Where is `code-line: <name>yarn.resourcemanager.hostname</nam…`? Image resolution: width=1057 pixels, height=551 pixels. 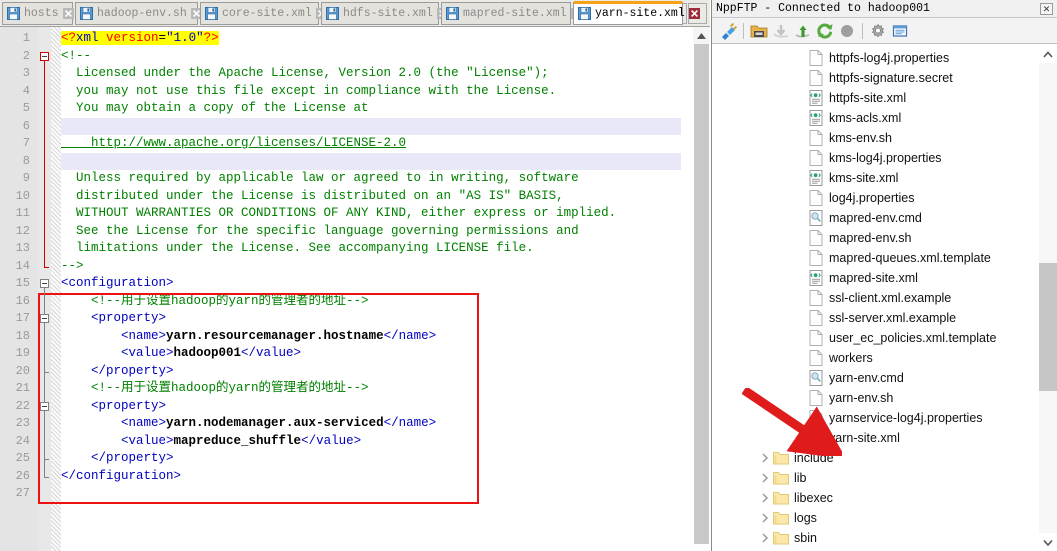
code-line: <name>yarn.resourcemanager.hostname</nam… is located at coordinates (248, 337).